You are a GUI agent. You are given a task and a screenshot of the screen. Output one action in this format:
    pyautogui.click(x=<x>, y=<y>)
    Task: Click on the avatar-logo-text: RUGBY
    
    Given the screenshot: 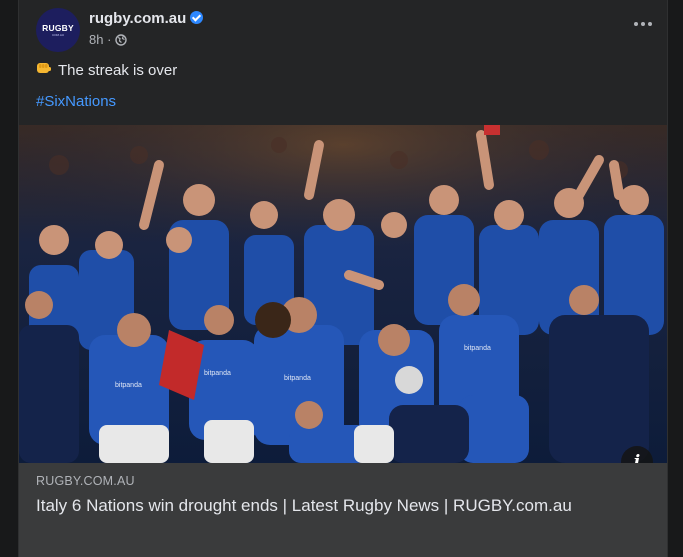 What is the action you would take?
    pyautogui.click(x=58, y=27)
    